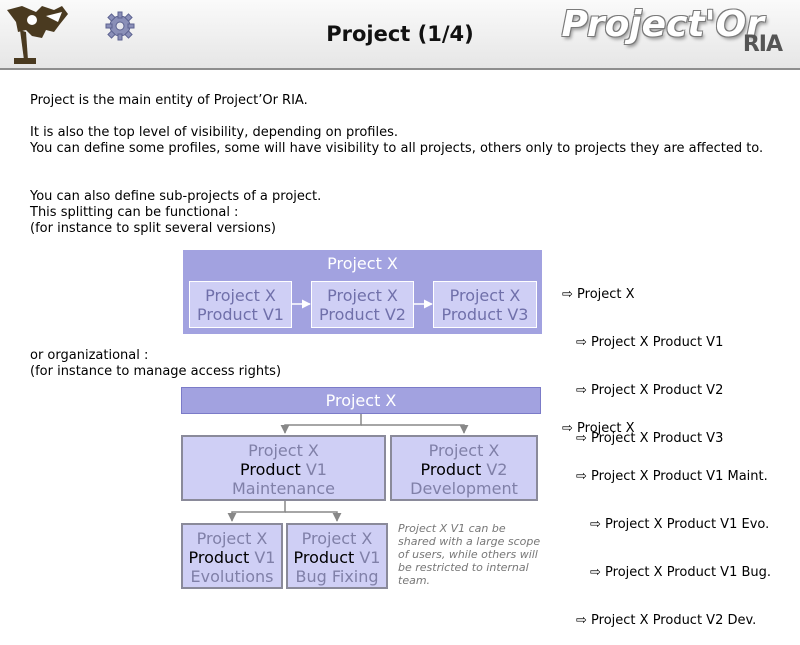 The width and height of the screenshot is (800, 645). What do you see at coordinates (156, 371) in the screenshot?
I see `intro-line-8: (for instance to manage access rights)` at bounding box center [156, 371].